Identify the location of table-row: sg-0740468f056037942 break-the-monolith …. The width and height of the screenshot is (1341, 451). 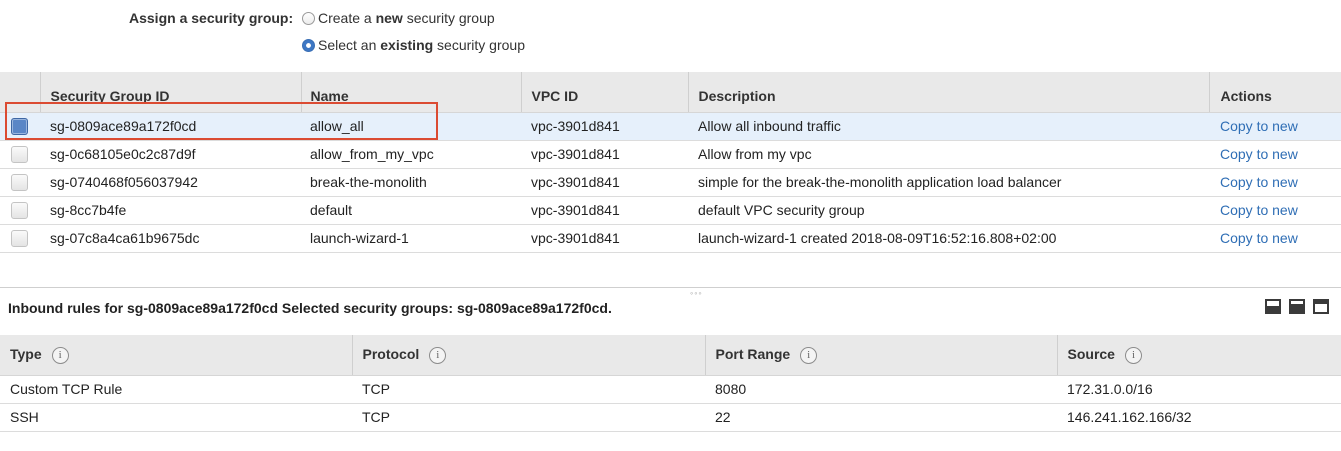
(670, 182).